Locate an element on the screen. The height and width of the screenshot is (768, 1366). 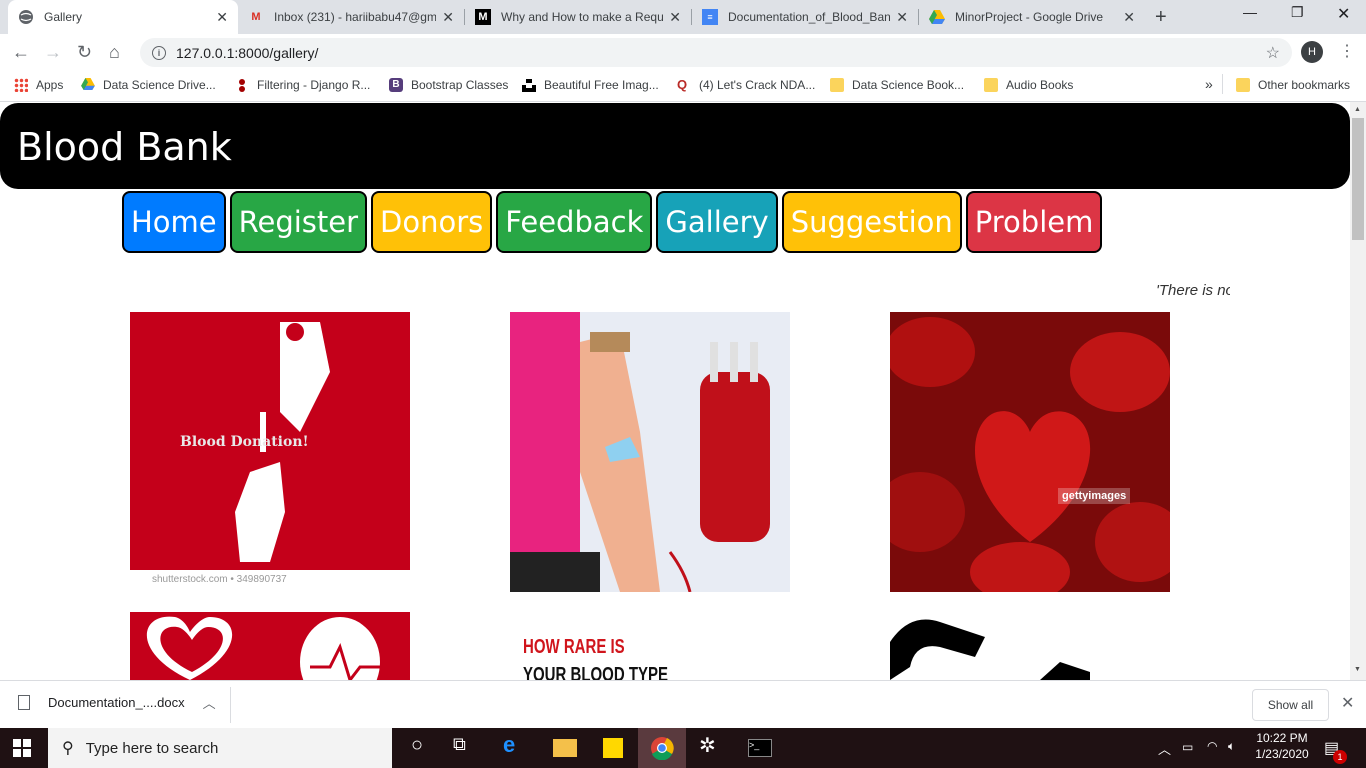
notification-badge: 1 is located at coordinates (1340, 757).